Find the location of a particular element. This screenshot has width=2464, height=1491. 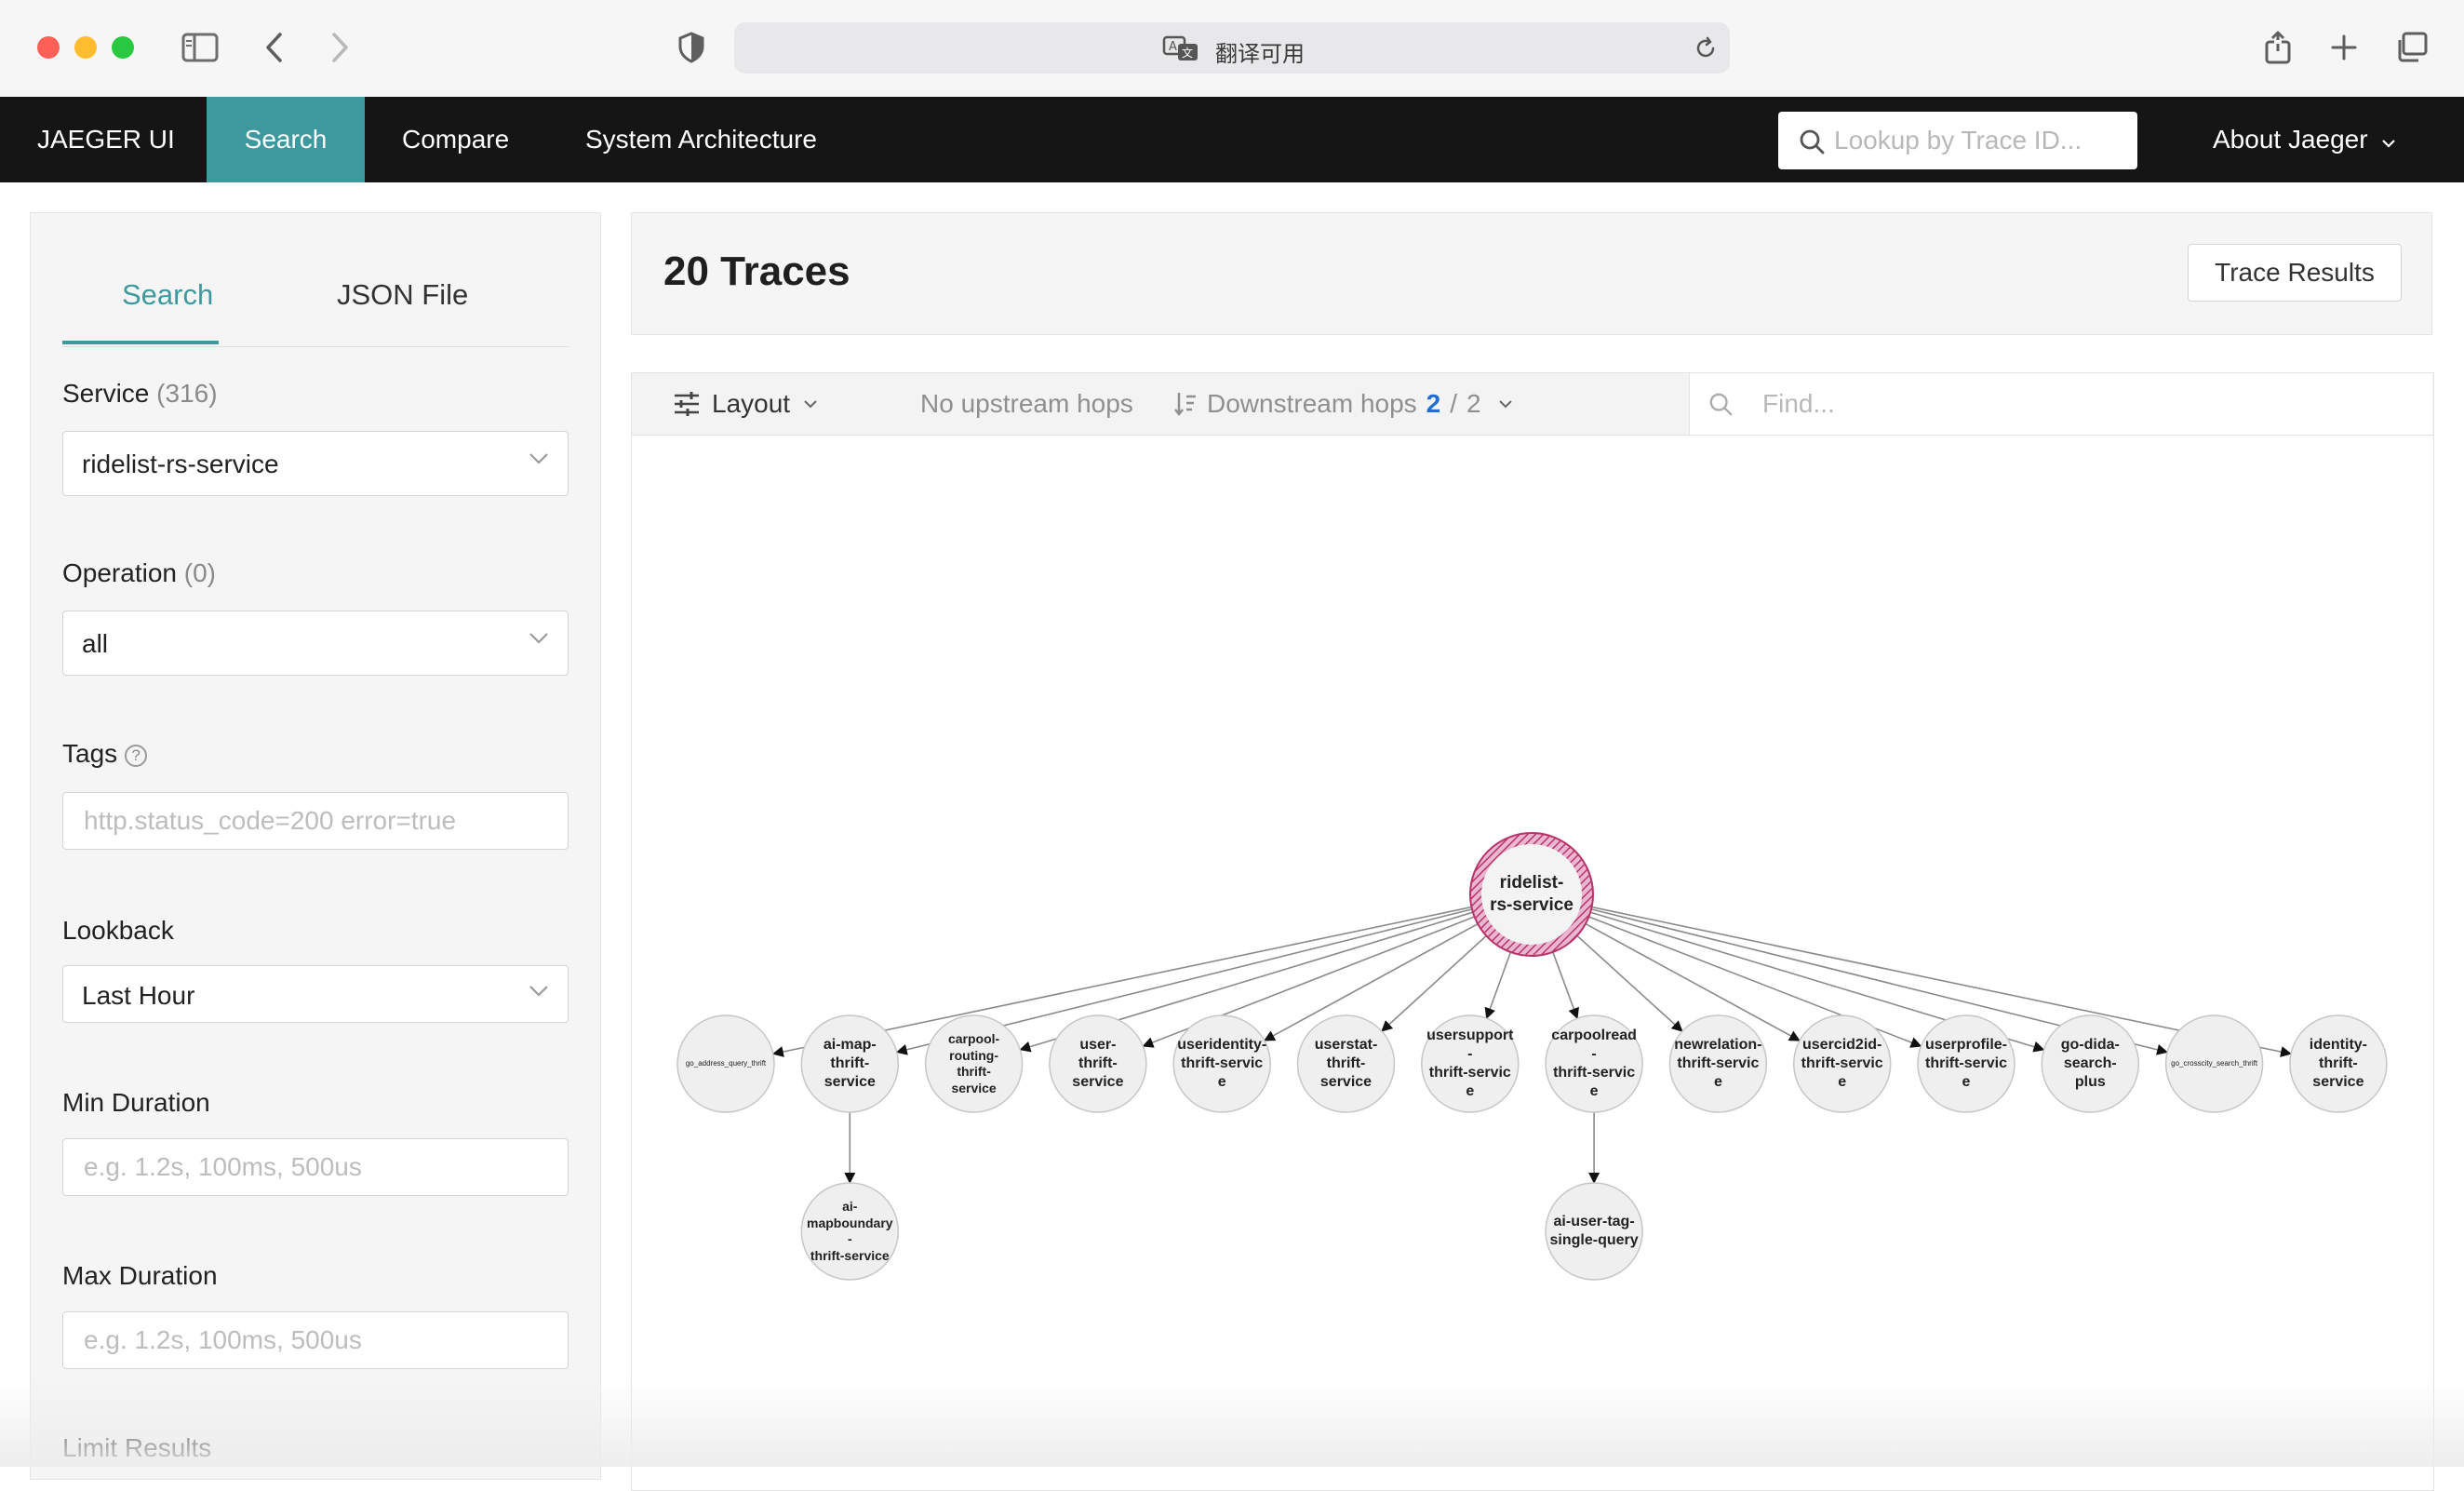

dag-node-label: carpoolread-thrift-service is located at coordinates (1594, 1063).